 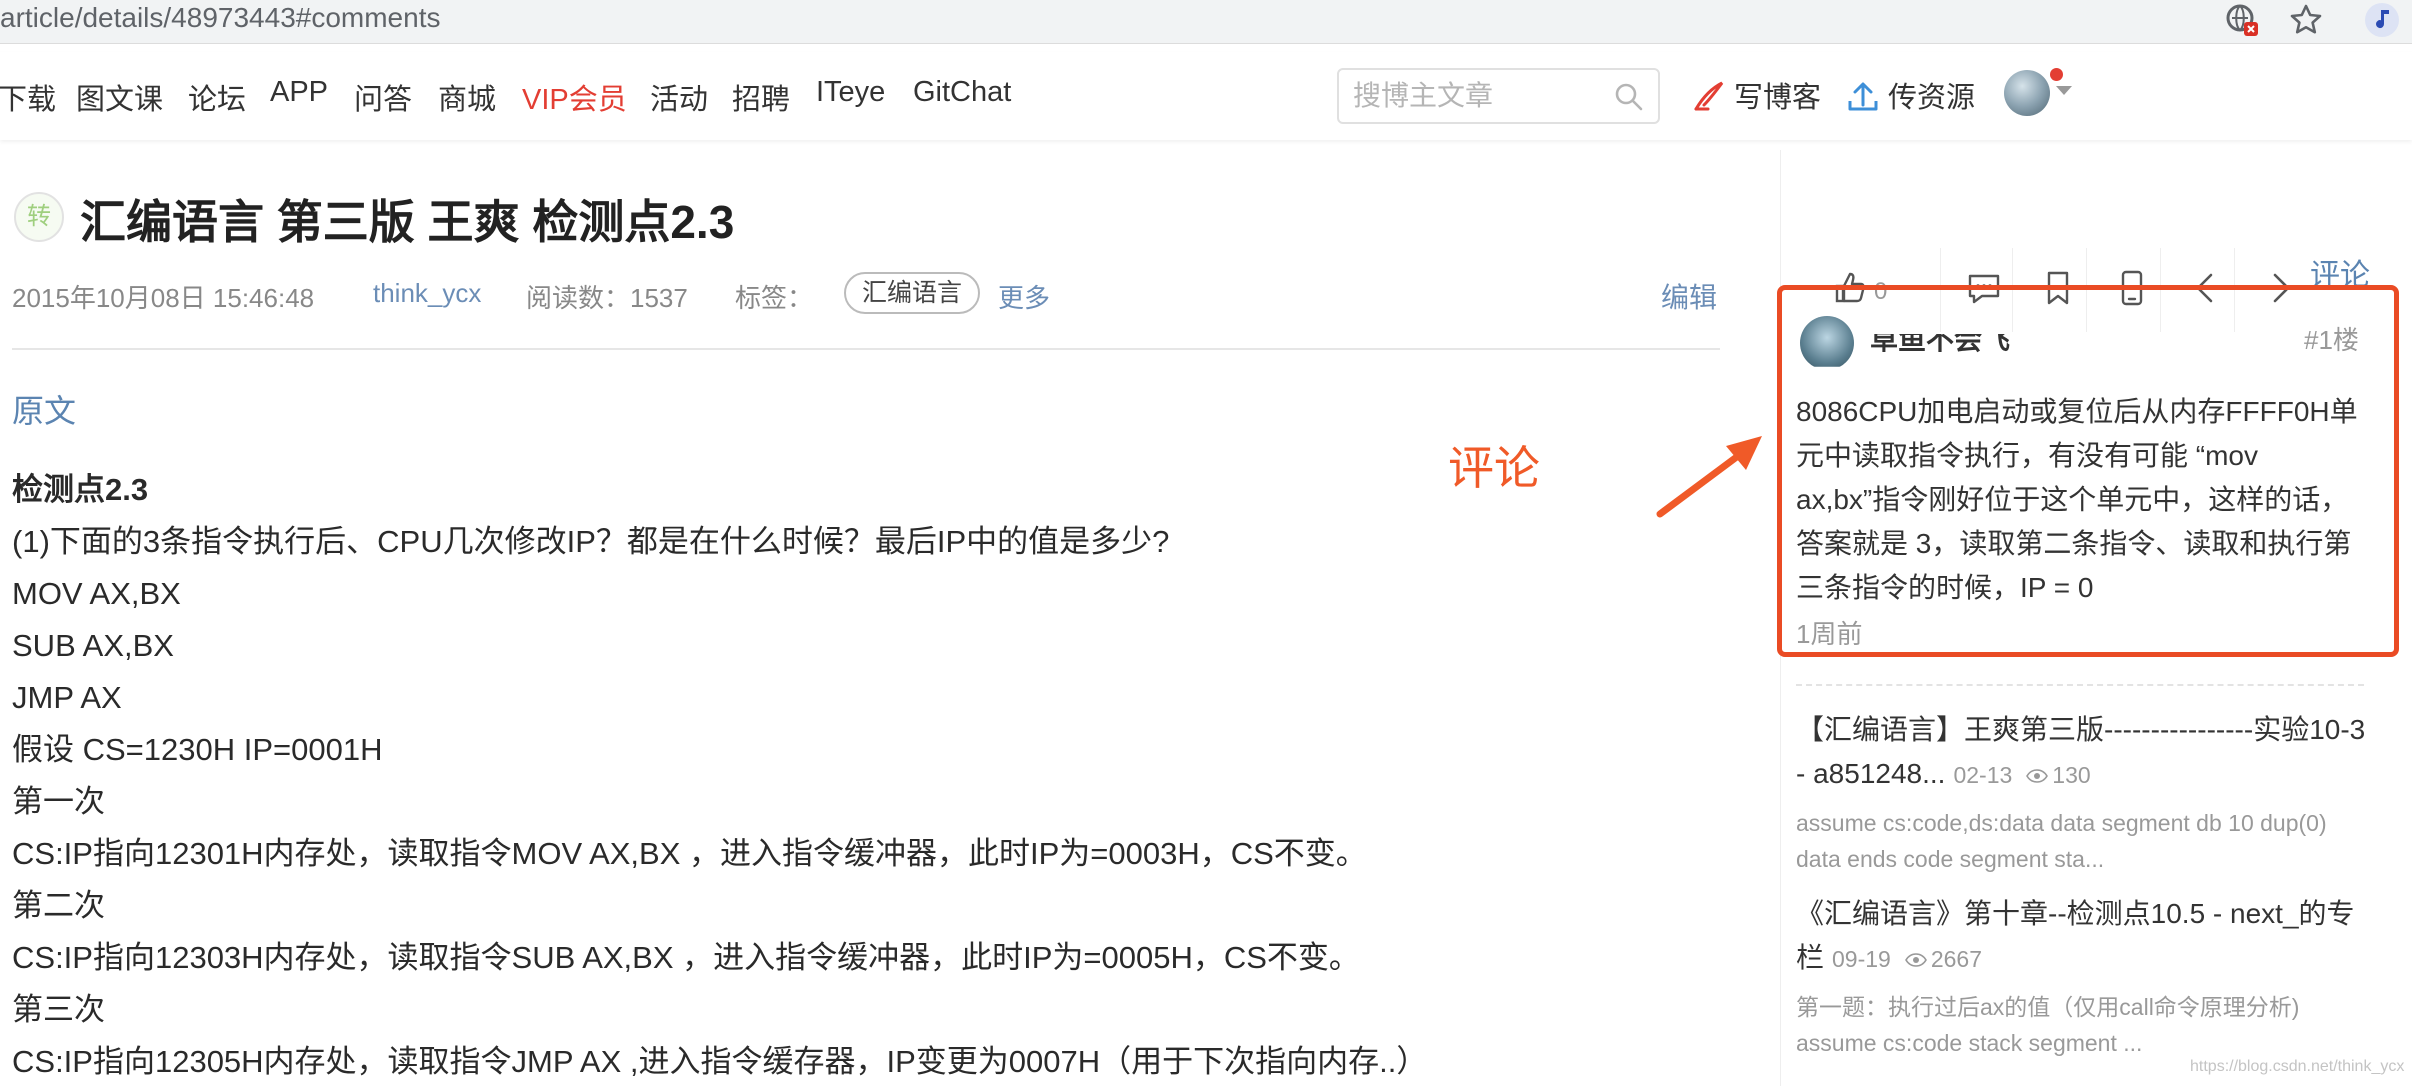 I want to click on body-line: 第二次, so click(x=58, y=905).